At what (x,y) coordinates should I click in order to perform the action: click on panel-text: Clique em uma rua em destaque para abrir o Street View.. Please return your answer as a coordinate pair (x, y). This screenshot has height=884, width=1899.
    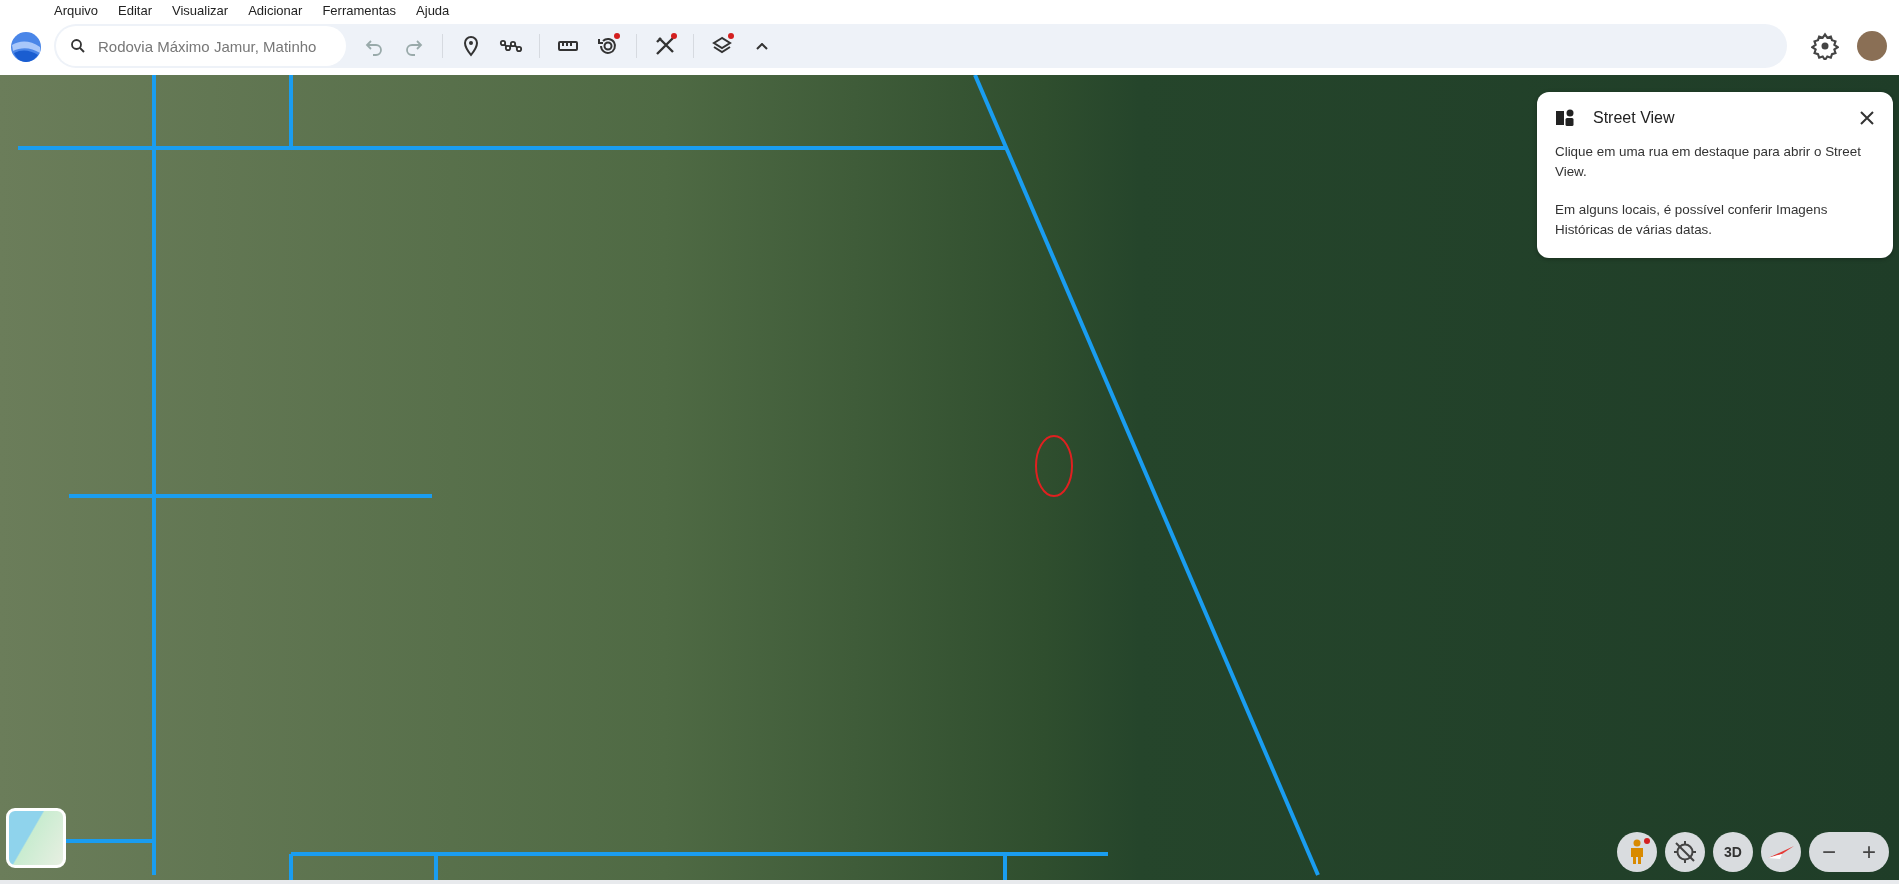
    Looking at the image, I should click on (1708, 162).